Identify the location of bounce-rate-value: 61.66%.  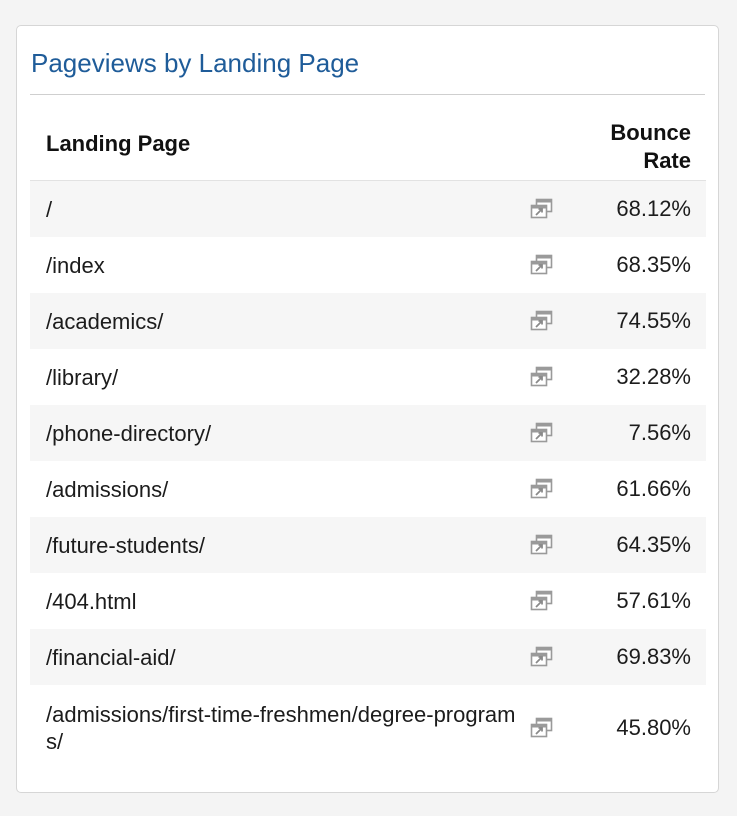
(653, 488).